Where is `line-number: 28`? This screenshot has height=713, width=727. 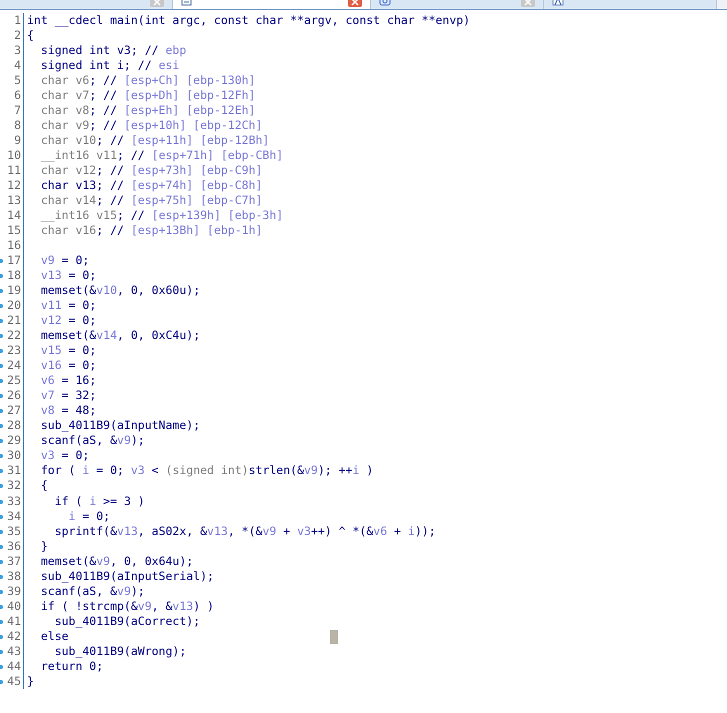
line-number: 28 is located at coordinates (15, 426).